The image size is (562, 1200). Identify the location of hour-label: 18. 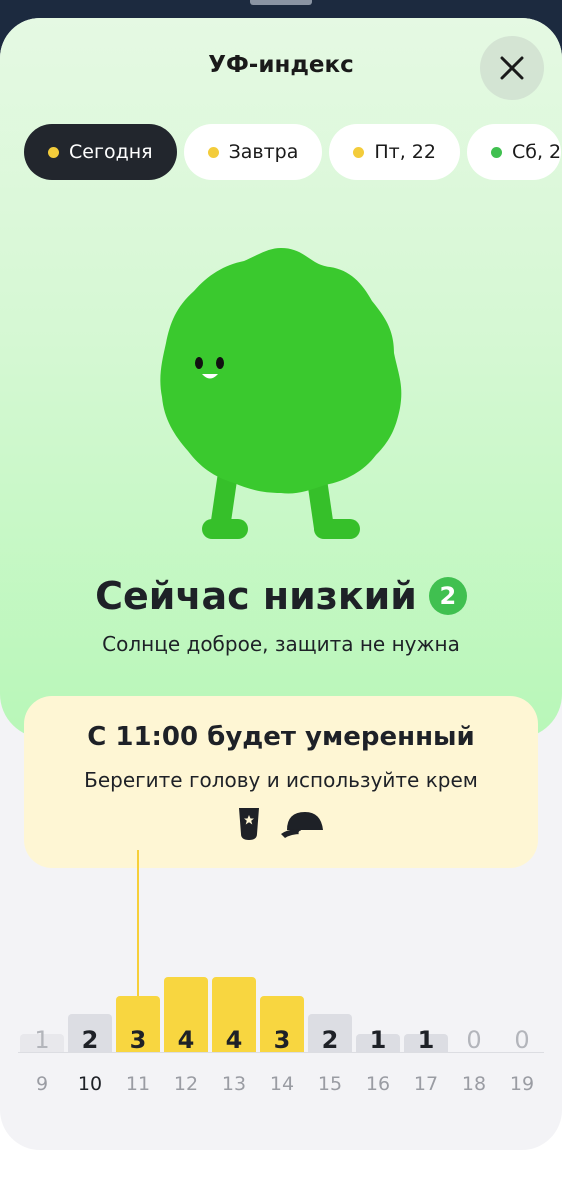
(474, 1084).